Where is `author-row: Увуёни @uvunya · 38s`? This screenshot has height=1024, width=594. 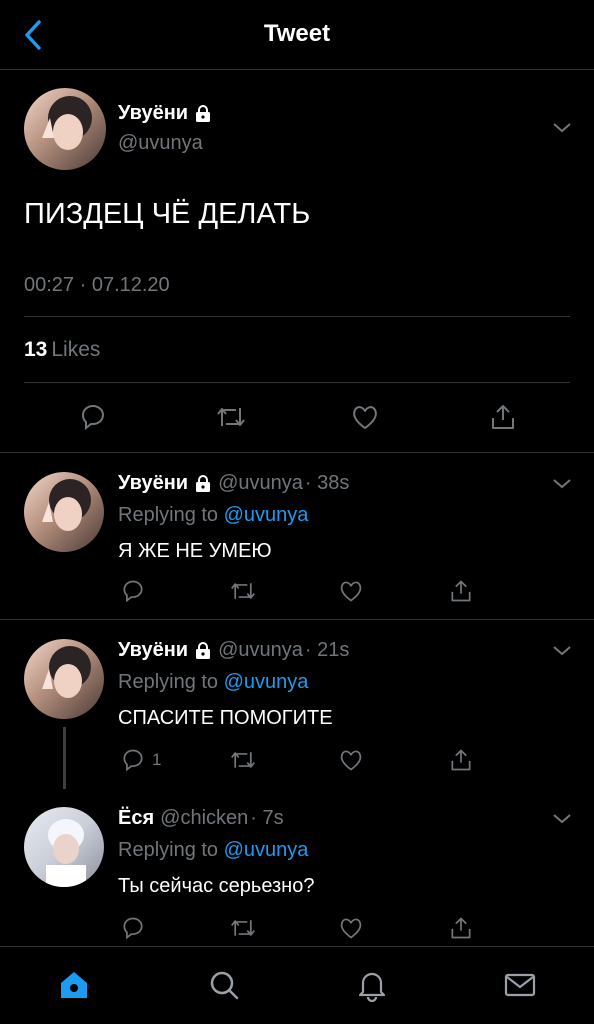
author-row: Увуёни @uvunya · 38s is located at coordinates (233, 483).